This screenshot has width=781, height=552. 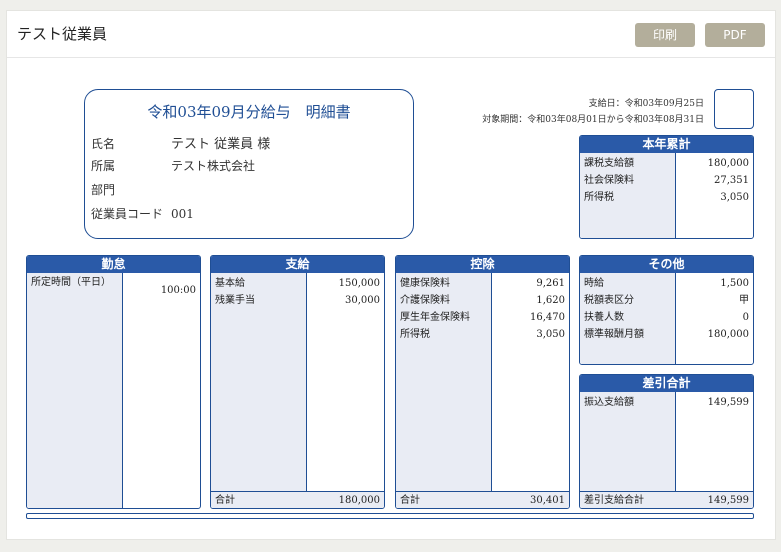 I want to click on other-row-value: 0, so click(x=745, y=317).